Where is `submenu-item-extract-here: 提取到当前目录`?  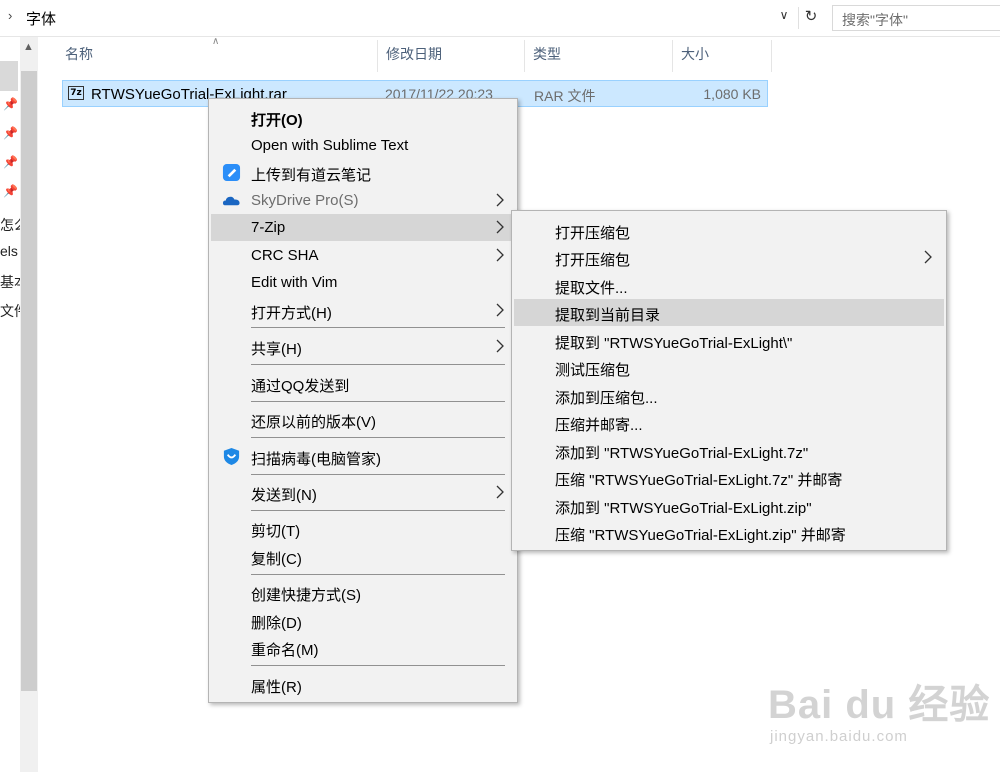
submenu-item-extract-here: 提取到当前目录 is located at coordinates (729, 312).